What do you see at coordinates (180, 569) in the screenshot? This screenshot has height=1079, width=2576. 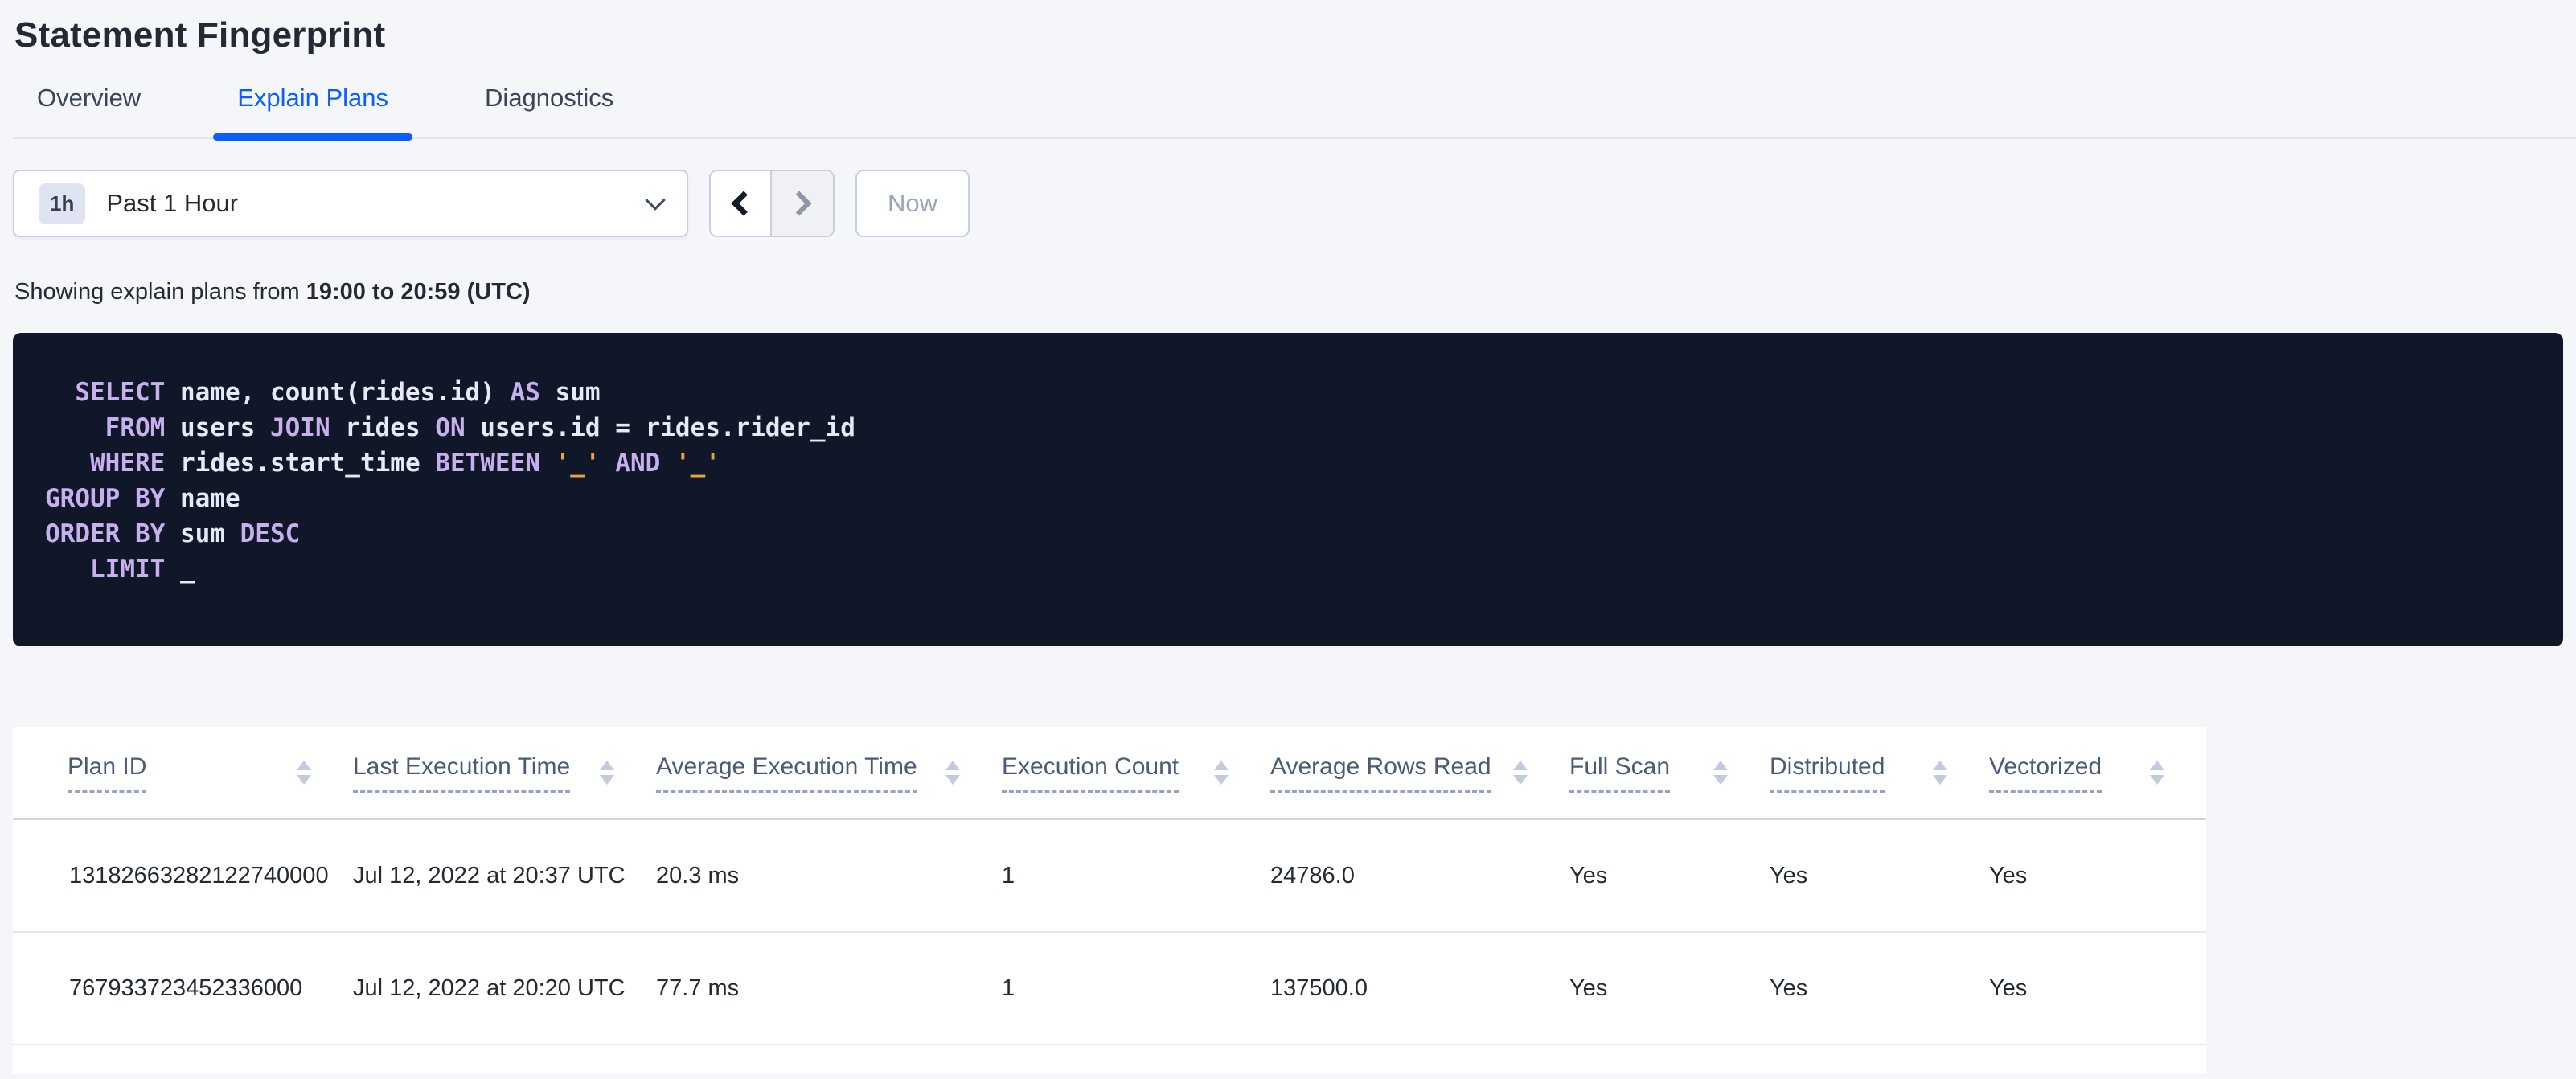 I see `sql-token-pl: _` at bounding box center [180, 569].